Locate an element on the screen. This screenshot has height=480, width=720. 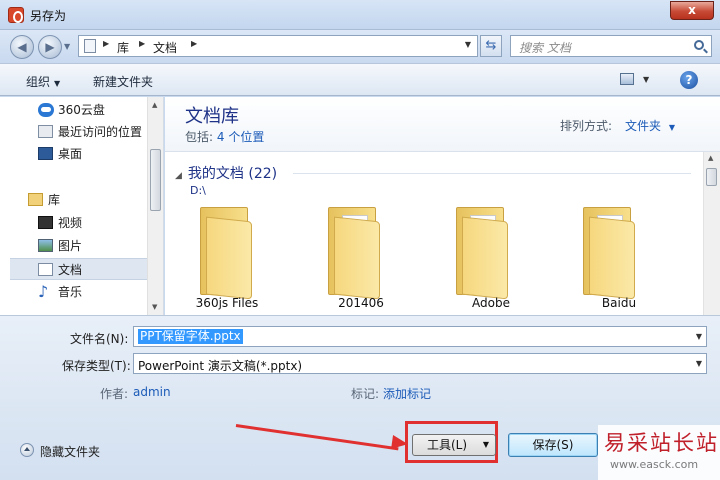
library-icon is located at coordinates (35, 199).